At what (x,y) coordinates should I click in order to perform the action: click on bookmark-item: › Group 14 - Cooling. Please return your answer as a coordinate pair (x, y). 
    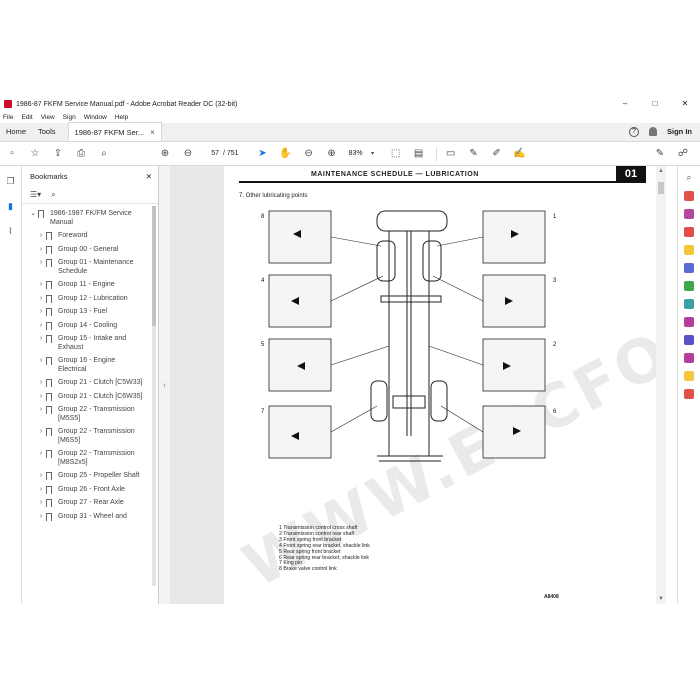
    Looking at the image, I should click on (90, 327).